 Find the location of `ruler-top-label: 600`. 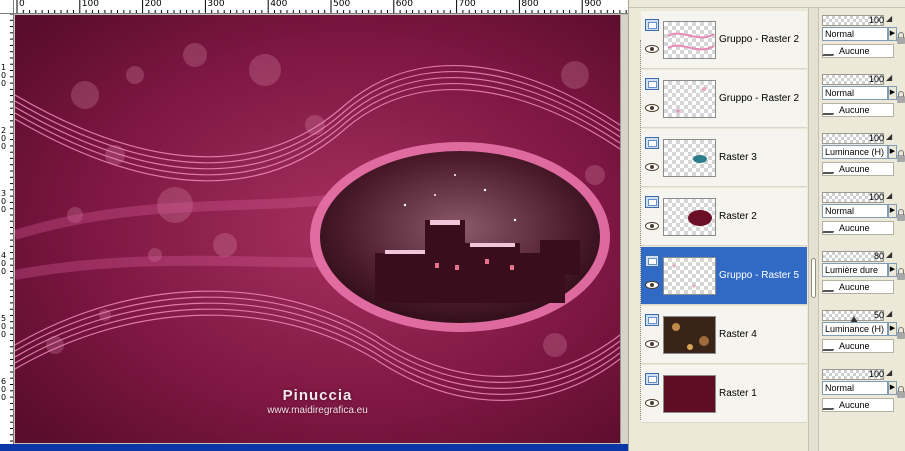

ruler-top-label: 600 is located at coordinates (404, 4).